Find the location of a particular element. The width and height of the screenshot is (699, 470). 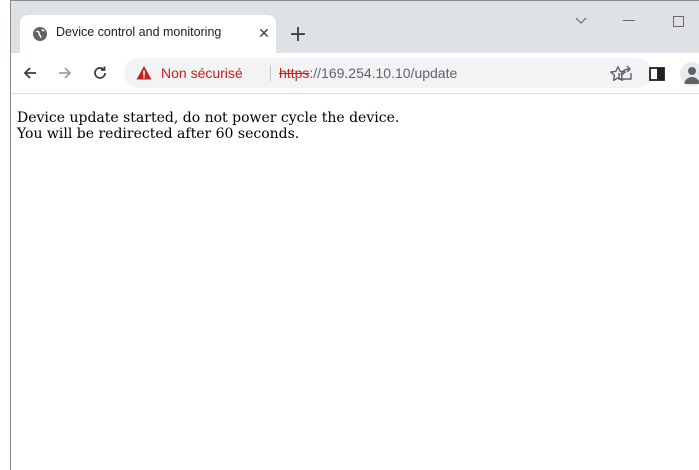

security-status: Non sécurisé is located at coordinates (202, 73).